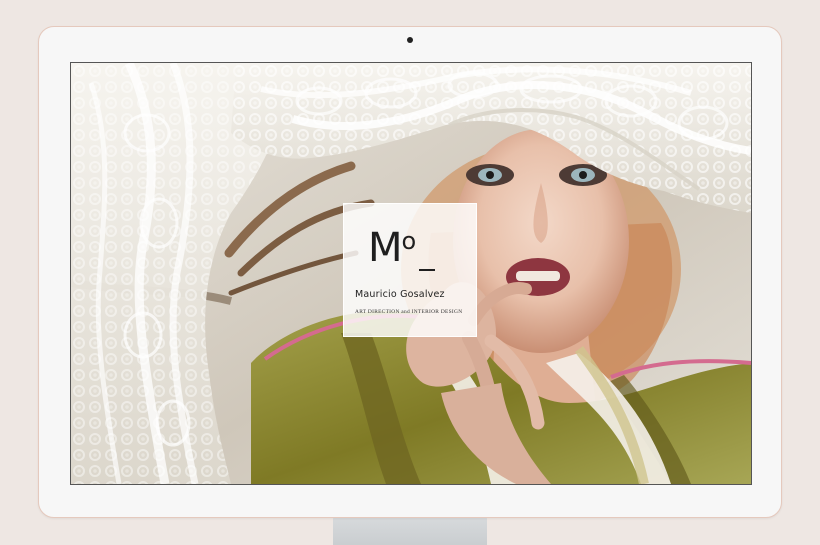 Image resolution: width=820 pixels, height=545 pixels. Describe the element at coordinates (409, 241) in the screenshot. I see `logo-mark-small-letter: o` at that location.